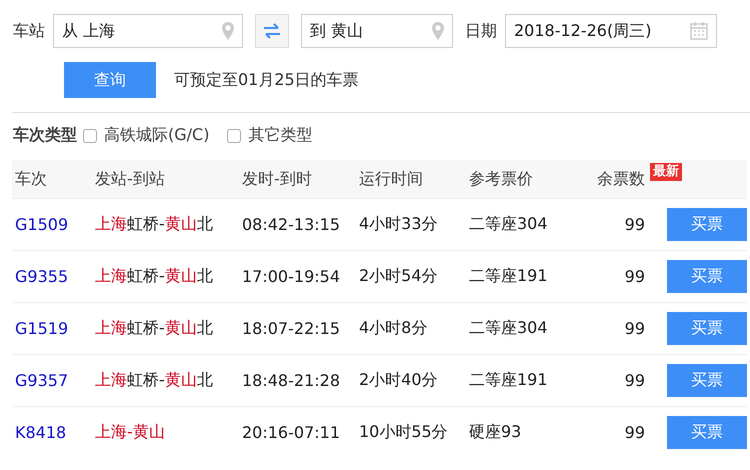 Image resolution: width=750 pixels, height=470 pixels. Describe the element at coordinates (300, 224) in the screenshot. I see `time-cell: 08:42-13:15` at that location.